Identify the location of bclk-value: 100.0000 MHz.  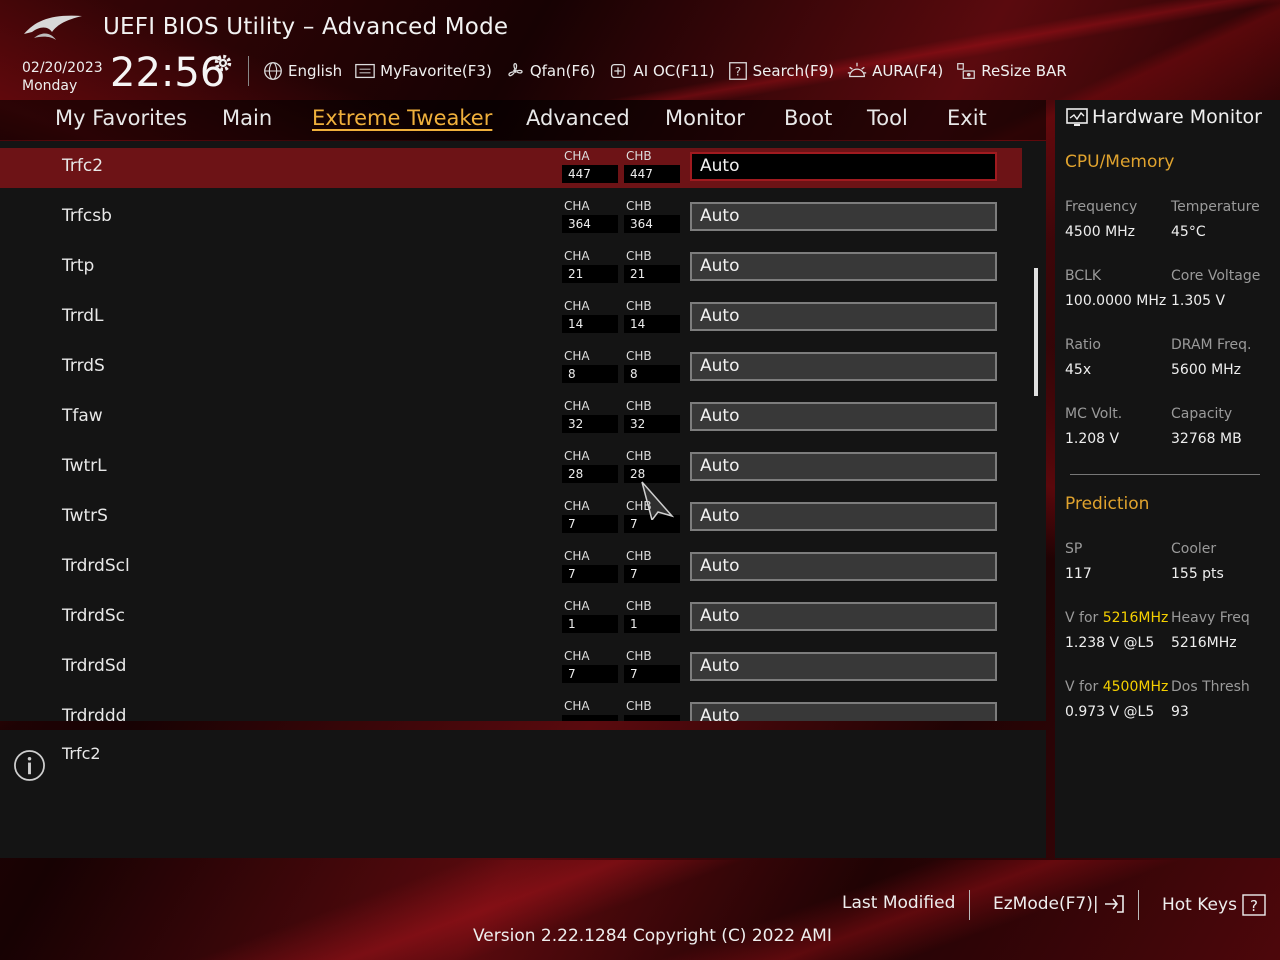
(1116, 301).